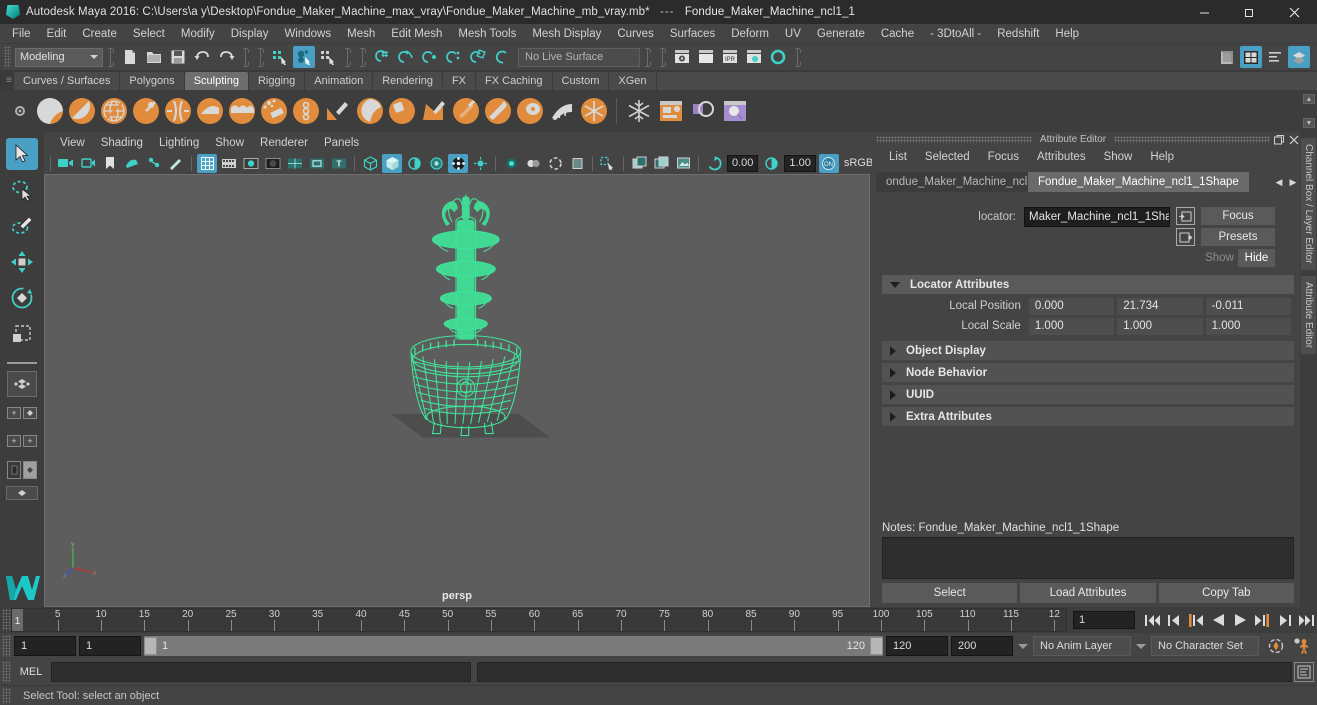 This screenshot has width=1317, height=705. Describe the element at coordinates (1061, 157) in the screenshot. I see `ae-menu-attributes: Attributes` at that location.